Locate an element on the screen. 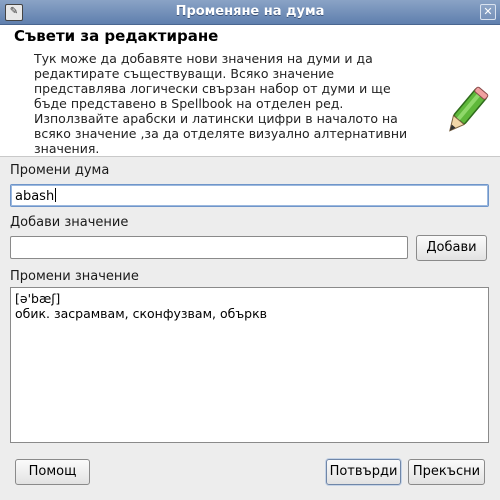 Image resolution: width=500 pixels, height=500 pixels. close-icon: ✕ is located at coordinates (488, 12).